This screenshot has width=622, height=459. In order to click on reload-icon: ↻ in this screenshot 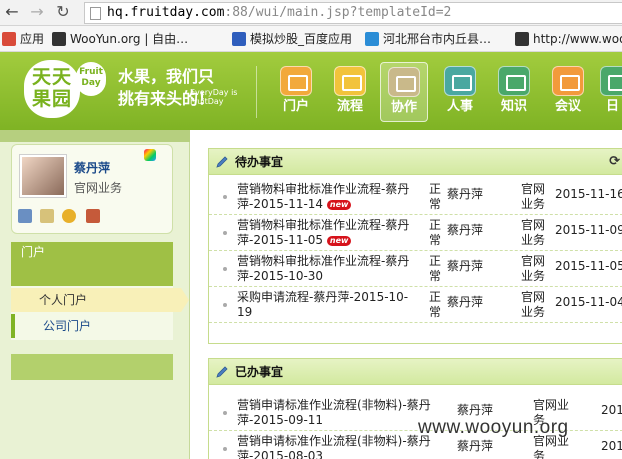, I will do `click(63, 12)`.